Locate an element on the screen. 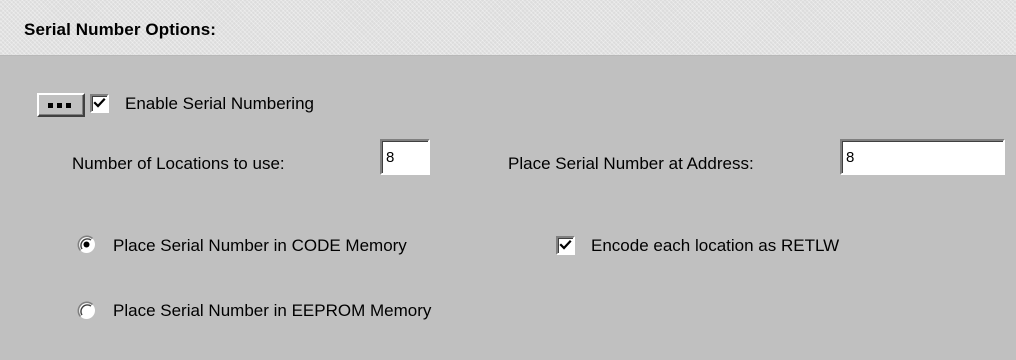  number-of-locations-label: Number of Locations to use: is located at coordinates (178, 163).